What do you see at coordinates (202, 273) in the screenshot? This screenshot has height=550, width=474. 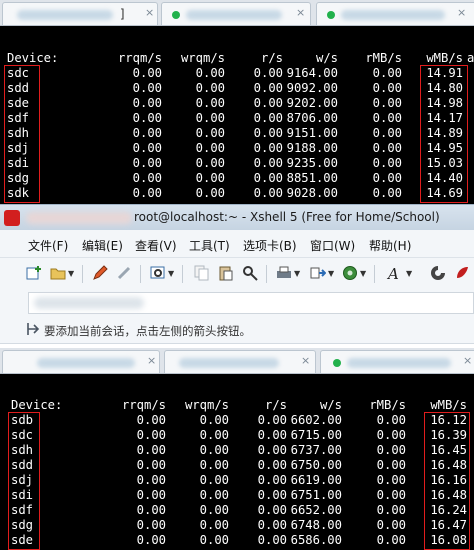 I see `copy-icon` at bounding box center [202, 273].